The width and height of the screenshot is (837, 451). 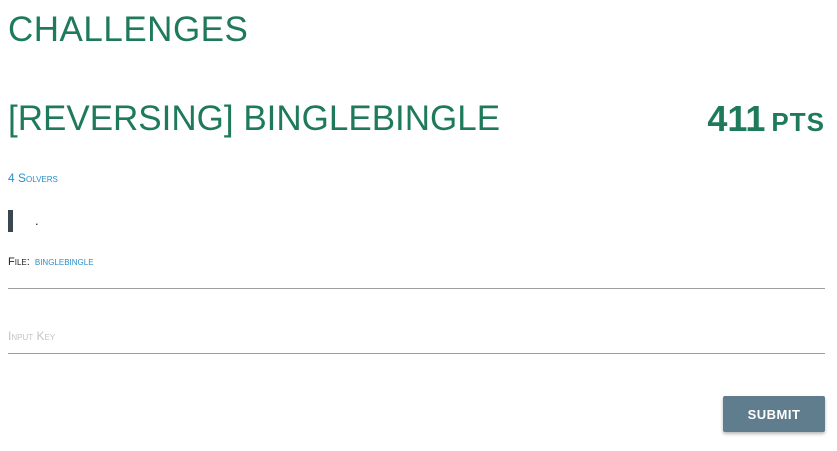 I want to click on key-input, so click(x=416, y=336).